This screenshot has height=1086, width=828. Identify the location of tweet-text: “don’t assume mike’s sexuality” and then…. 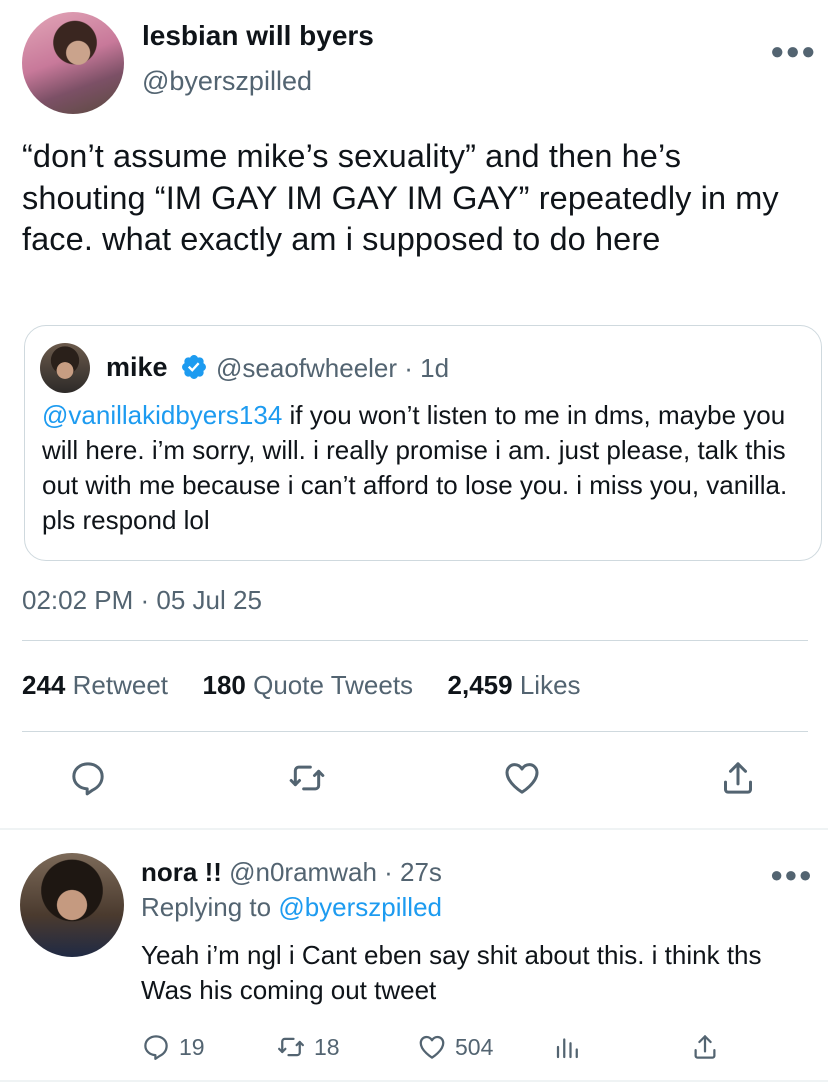
(400, 197).